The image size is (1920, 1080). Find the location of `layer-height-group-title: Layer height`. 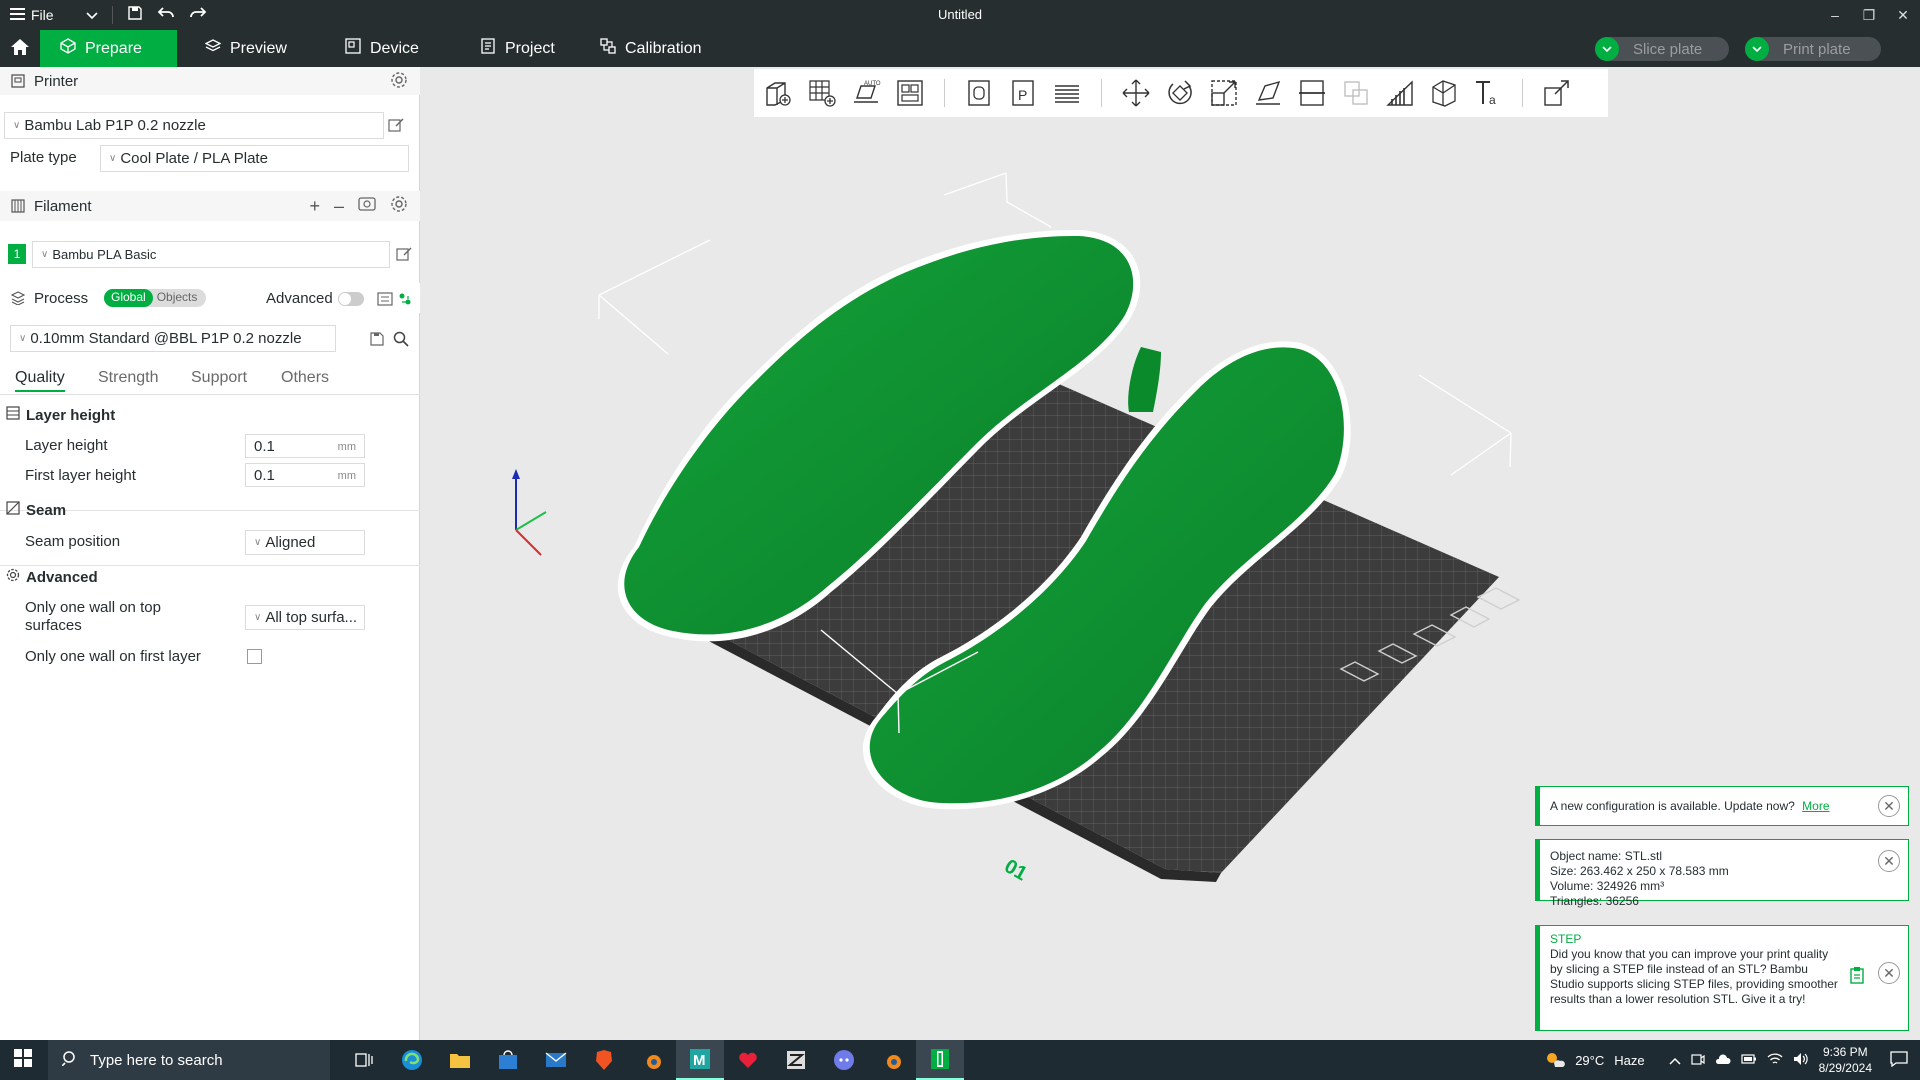

layer-height-group-title: Layer height is located at coordinates (60, 415).